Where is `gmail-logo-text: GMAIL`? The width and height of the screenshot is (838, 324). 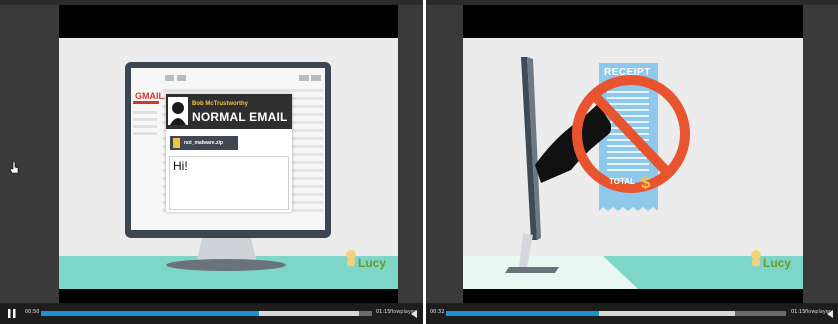
gmail-logo-text: GMAIL is located at coordinates (149, 96).